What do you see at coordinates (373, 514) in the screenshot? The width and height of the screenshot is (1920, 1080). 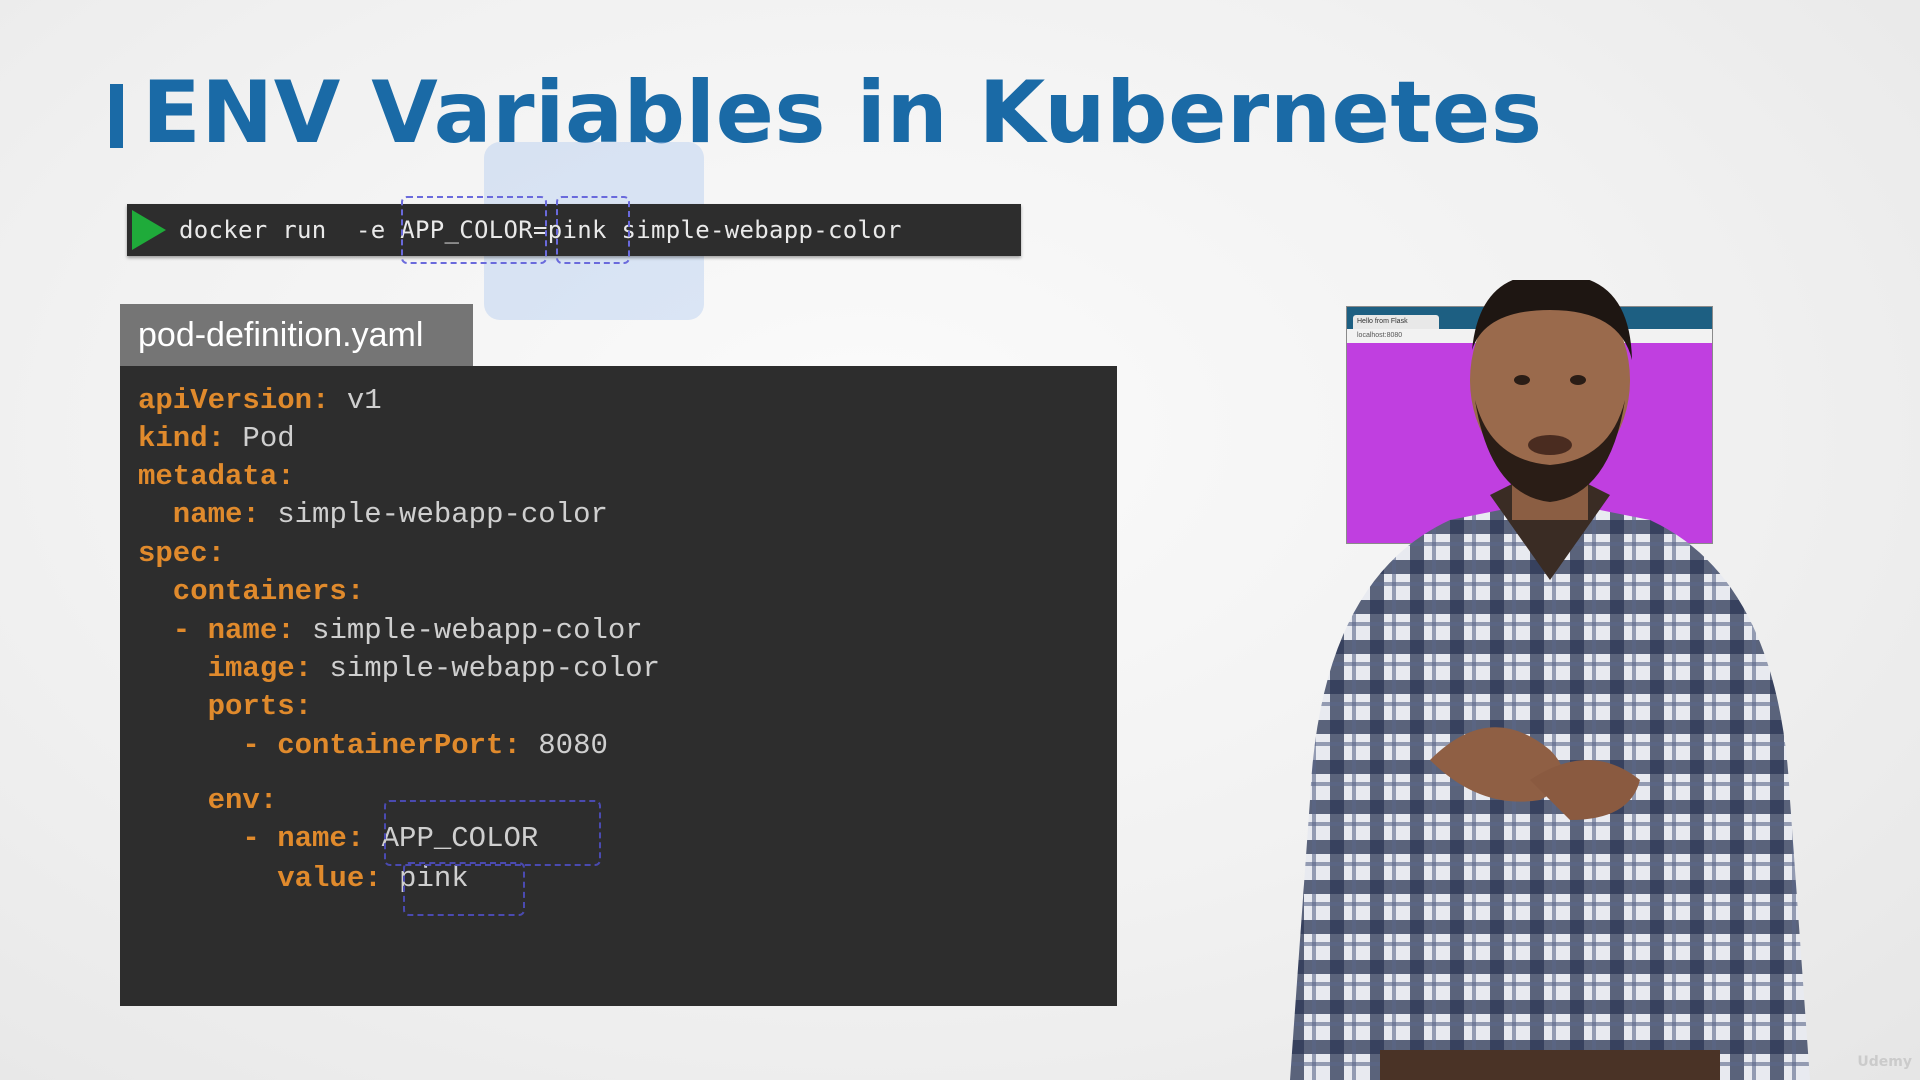 I see `yaml-line: name: simple-webapp-color` at bounding box center [373, 514].